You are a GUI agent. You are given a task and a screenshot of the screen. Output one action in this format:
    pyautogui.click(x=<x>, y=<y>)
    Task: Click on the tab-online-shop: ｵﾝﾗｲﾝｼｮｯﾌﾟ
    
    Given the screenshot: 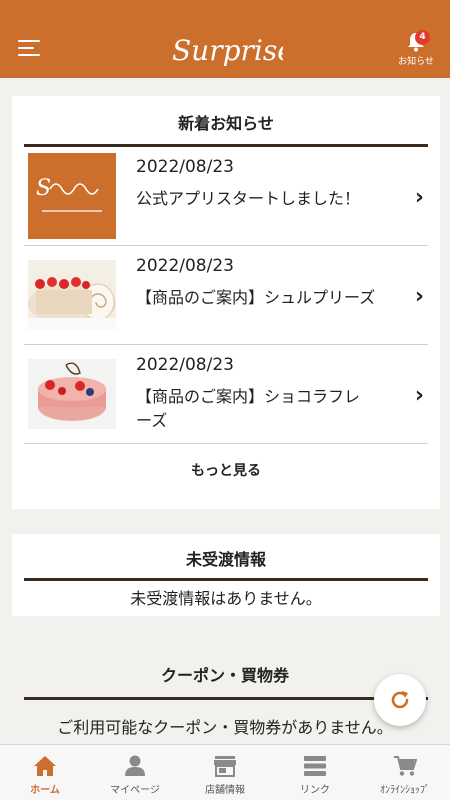 What is the action you would take?
    pyautogui.click(x=405, y=772)
    